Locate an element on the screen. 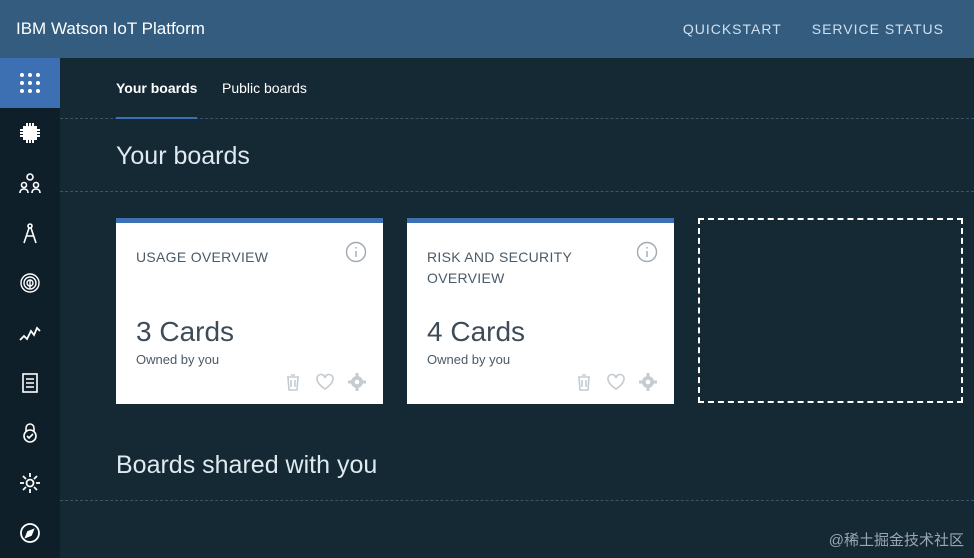 This screenshot has width=974, height=558. sidebar-item-apps is located at coordinates (30, 233).